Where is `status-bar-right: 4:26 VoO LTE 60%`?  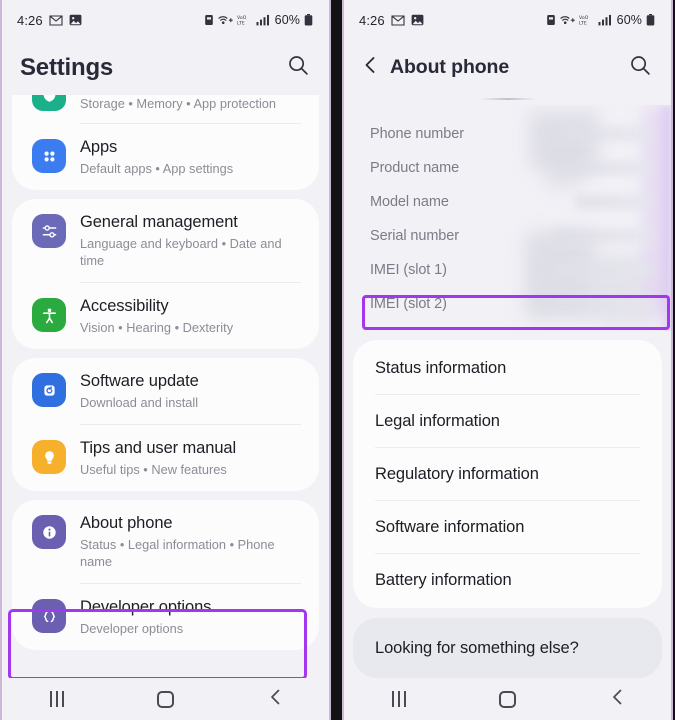
status-bar-right: 4:26 VoO LTE 60% is located at coordinates (507, 20).